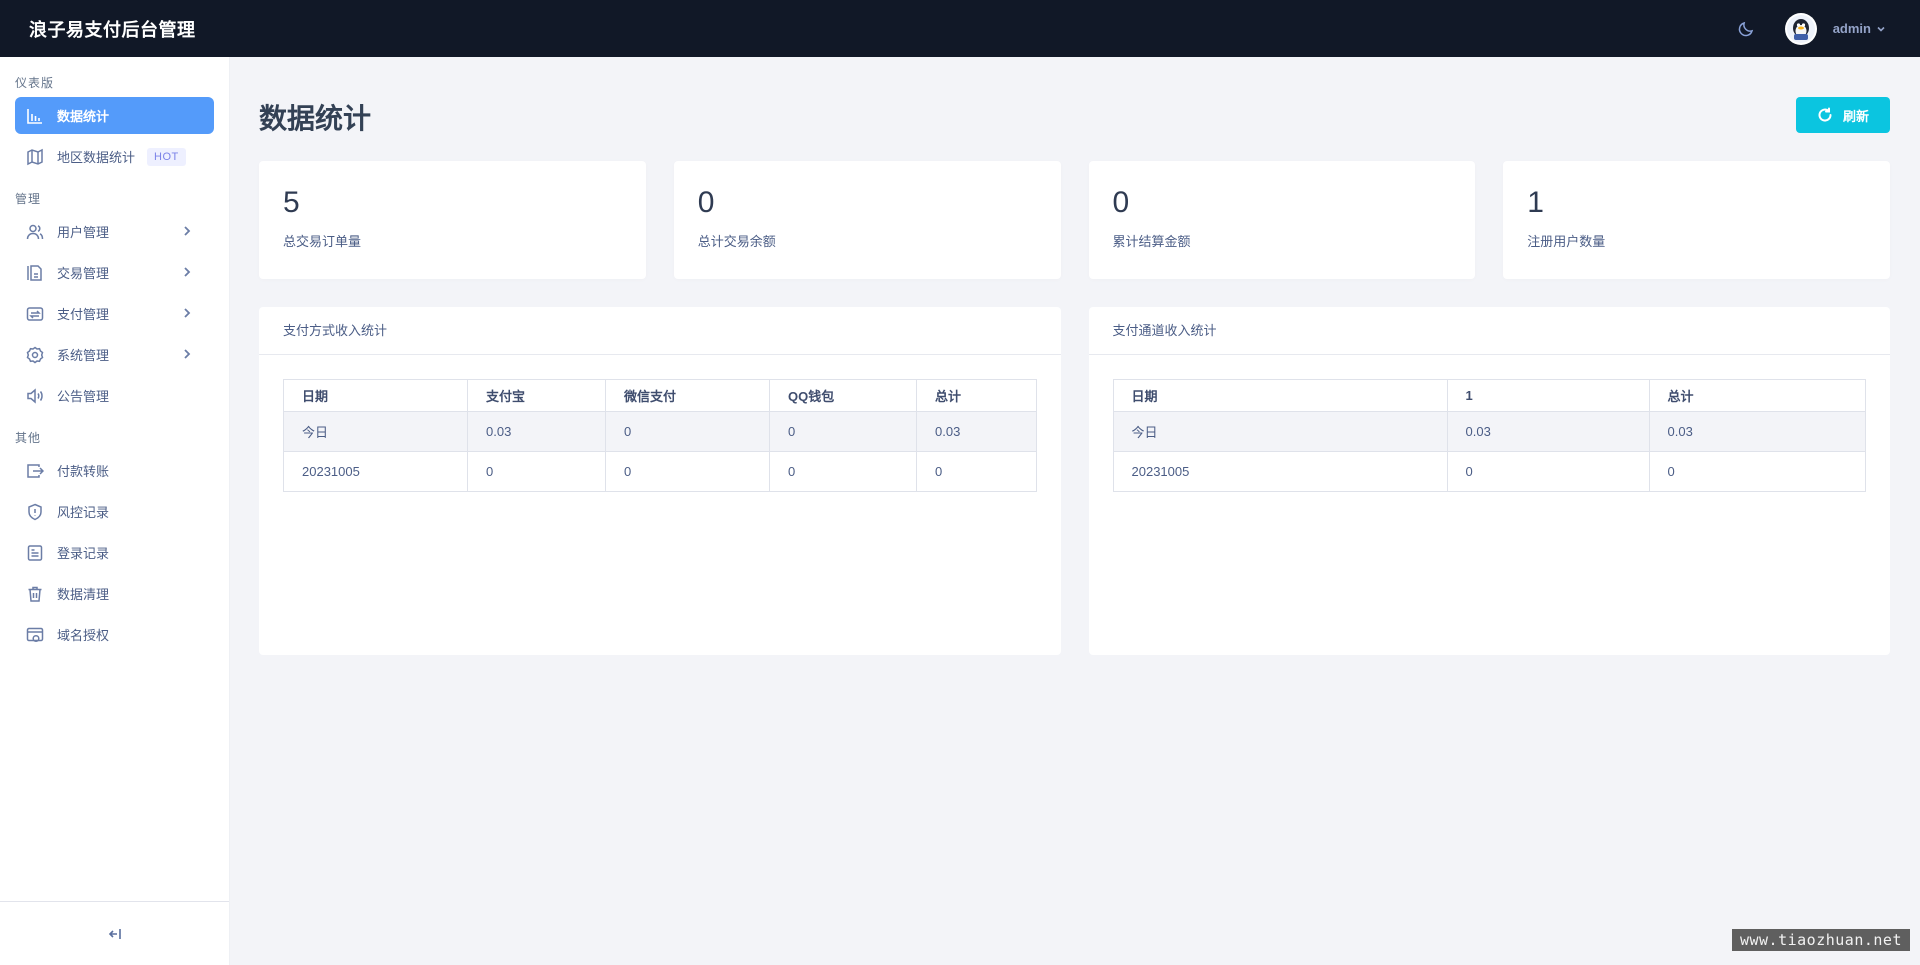 The image size is (1920, 965). I want to click on sidebar-item-transfer: 付款转账, so click(114, 470).